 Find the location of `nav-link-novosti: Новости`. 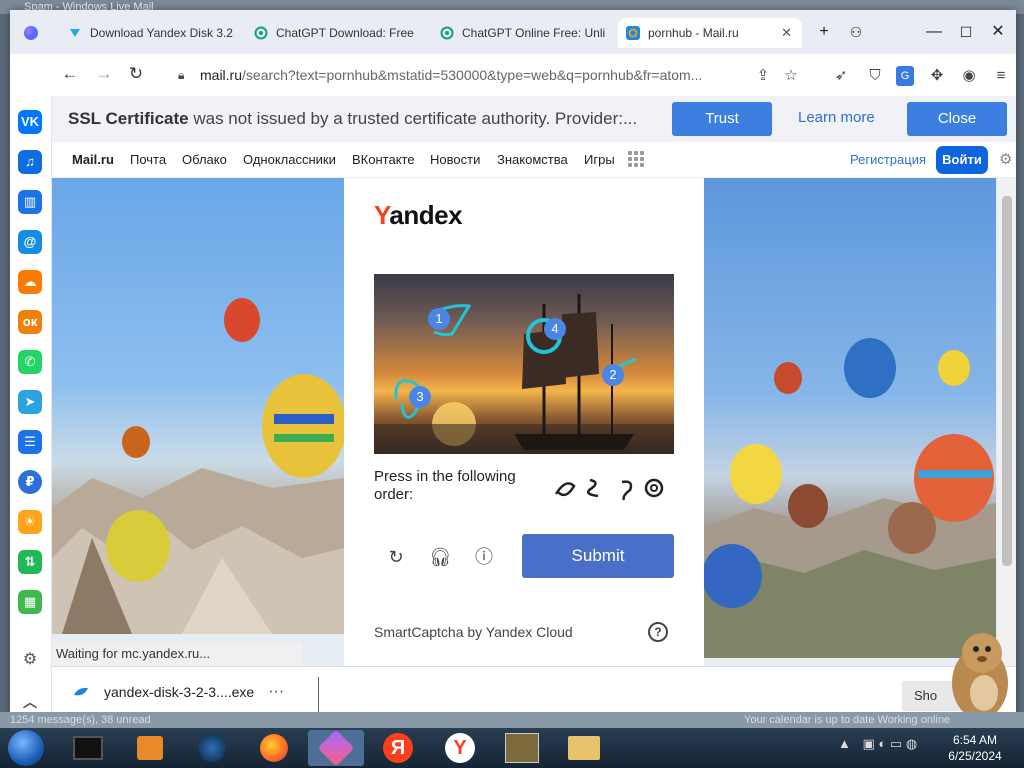

nav-link-novosti: Новости is located at coordinates (455, 159).